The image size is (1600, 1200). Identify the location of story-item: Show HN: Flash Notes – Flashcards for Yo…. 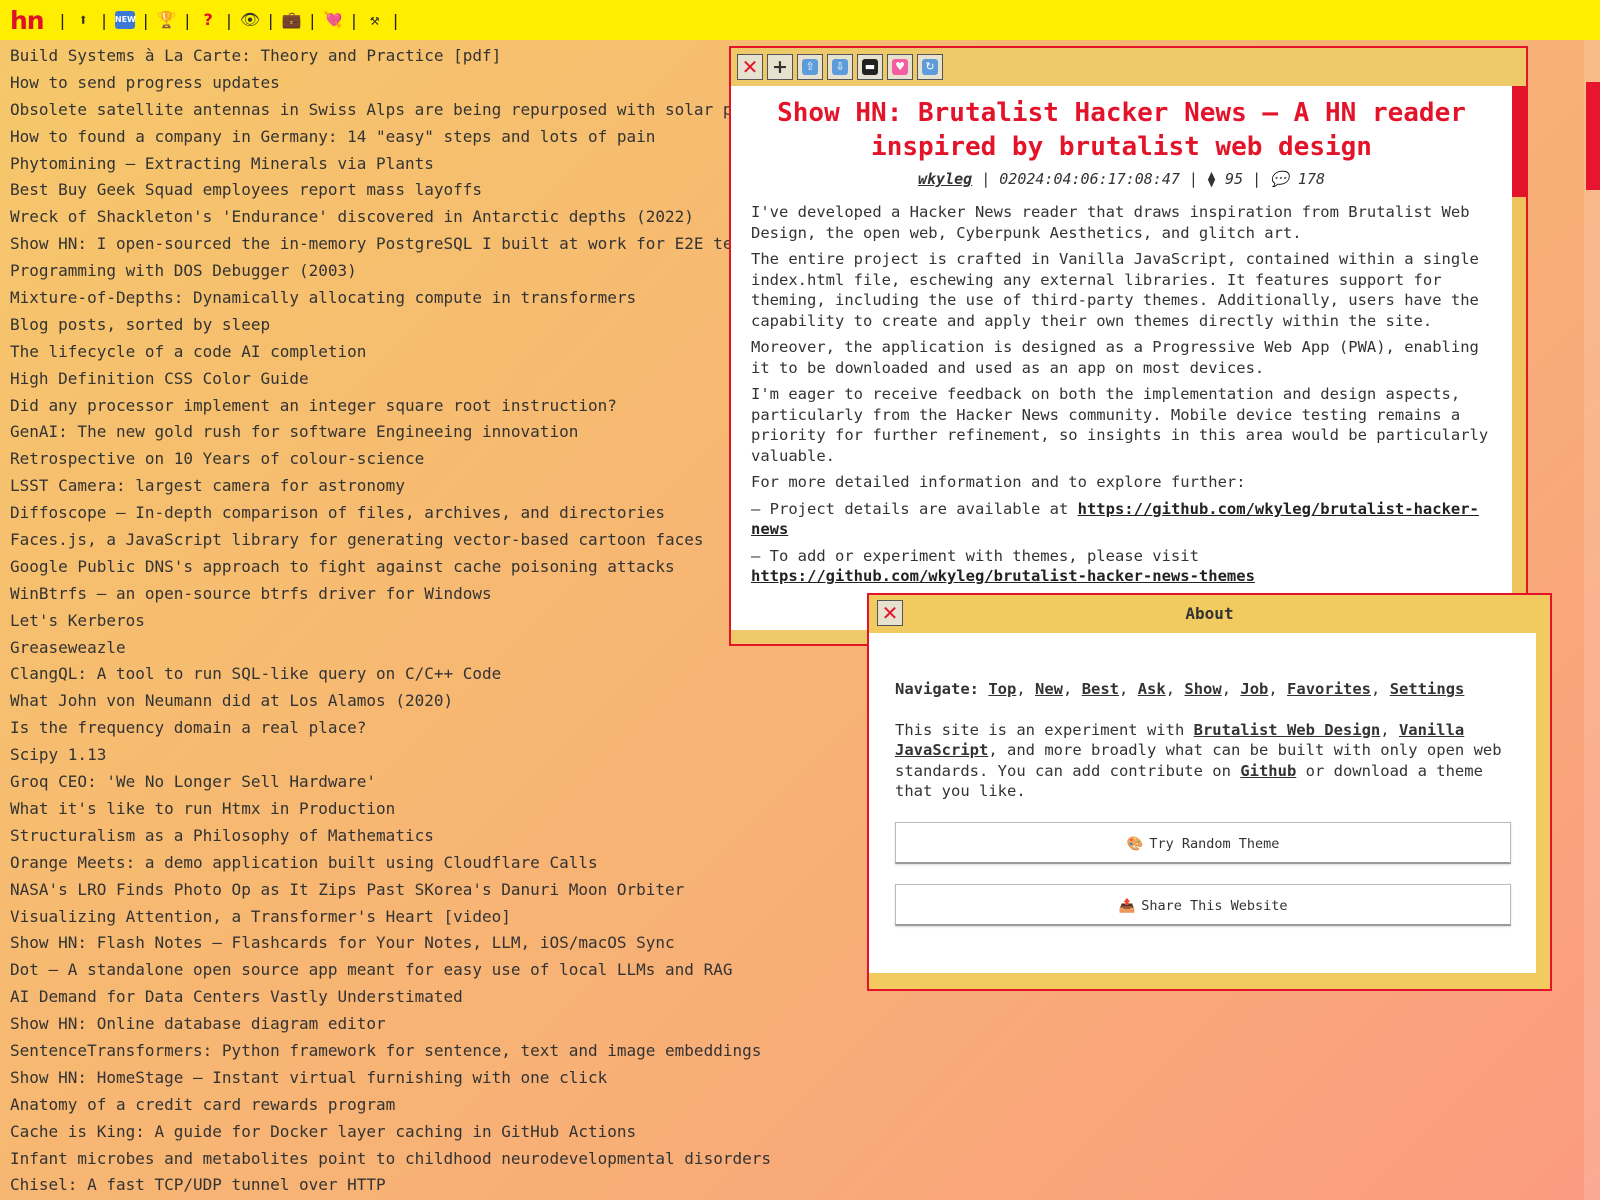
(405, 943).